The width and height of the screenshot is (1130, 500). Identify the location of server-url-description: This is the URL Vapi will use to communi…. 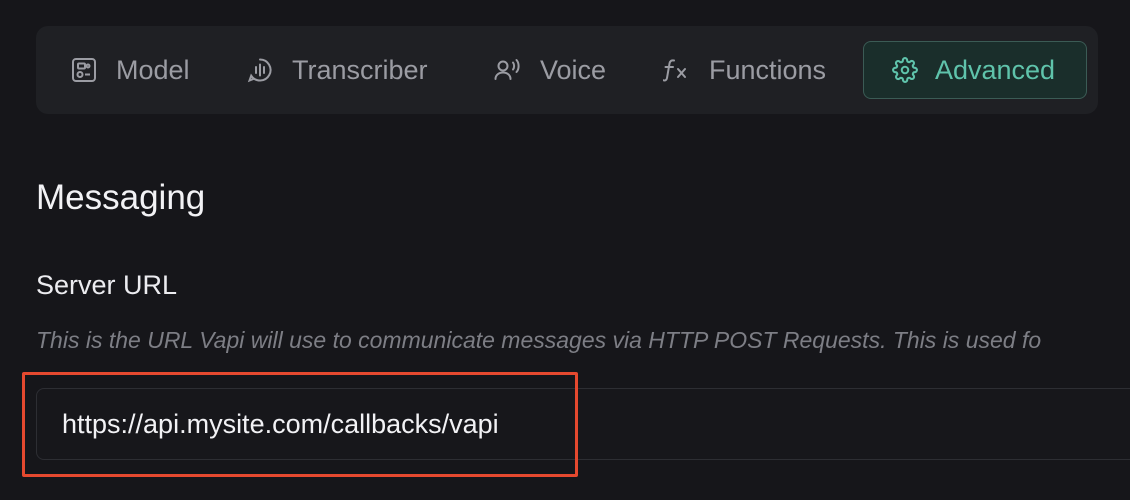
(539, 340).